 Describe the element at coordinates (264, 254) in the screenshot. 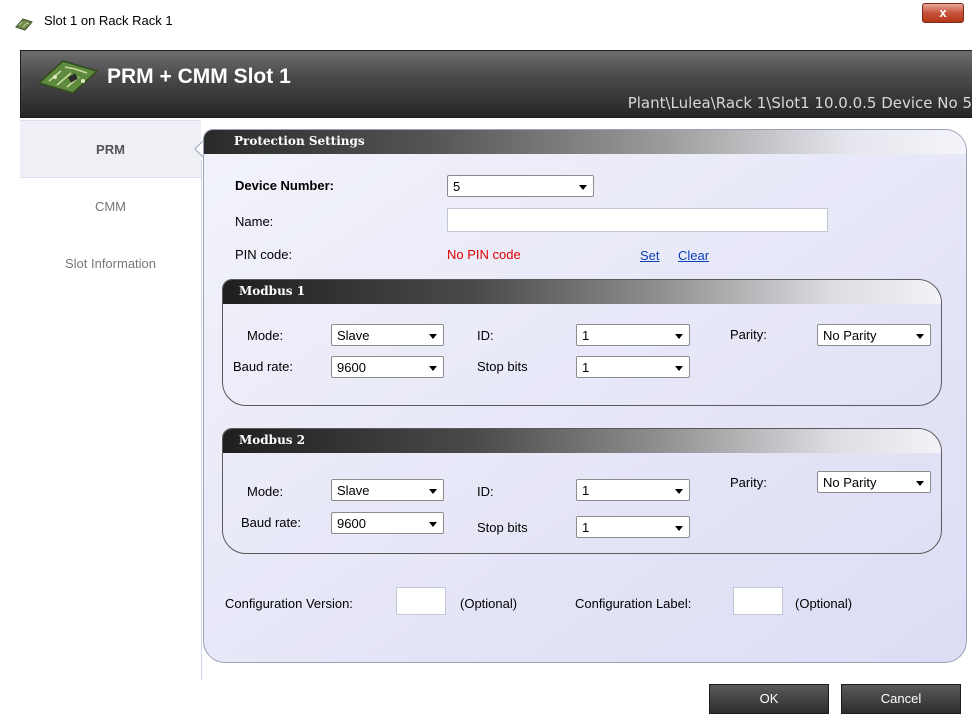

I see `pin-code-label: PIN code:` at that location.